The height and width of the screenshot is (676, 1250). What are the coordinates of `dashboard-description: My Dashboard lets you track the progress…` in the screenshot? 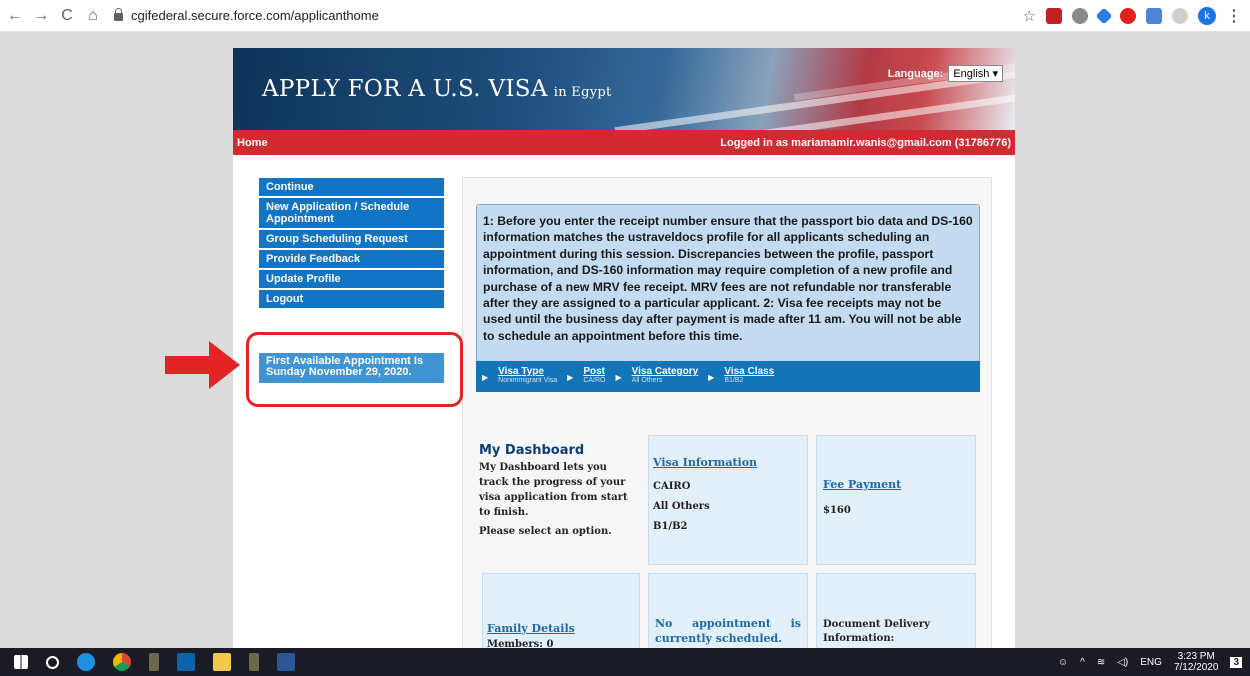 It's located at (553, 490).